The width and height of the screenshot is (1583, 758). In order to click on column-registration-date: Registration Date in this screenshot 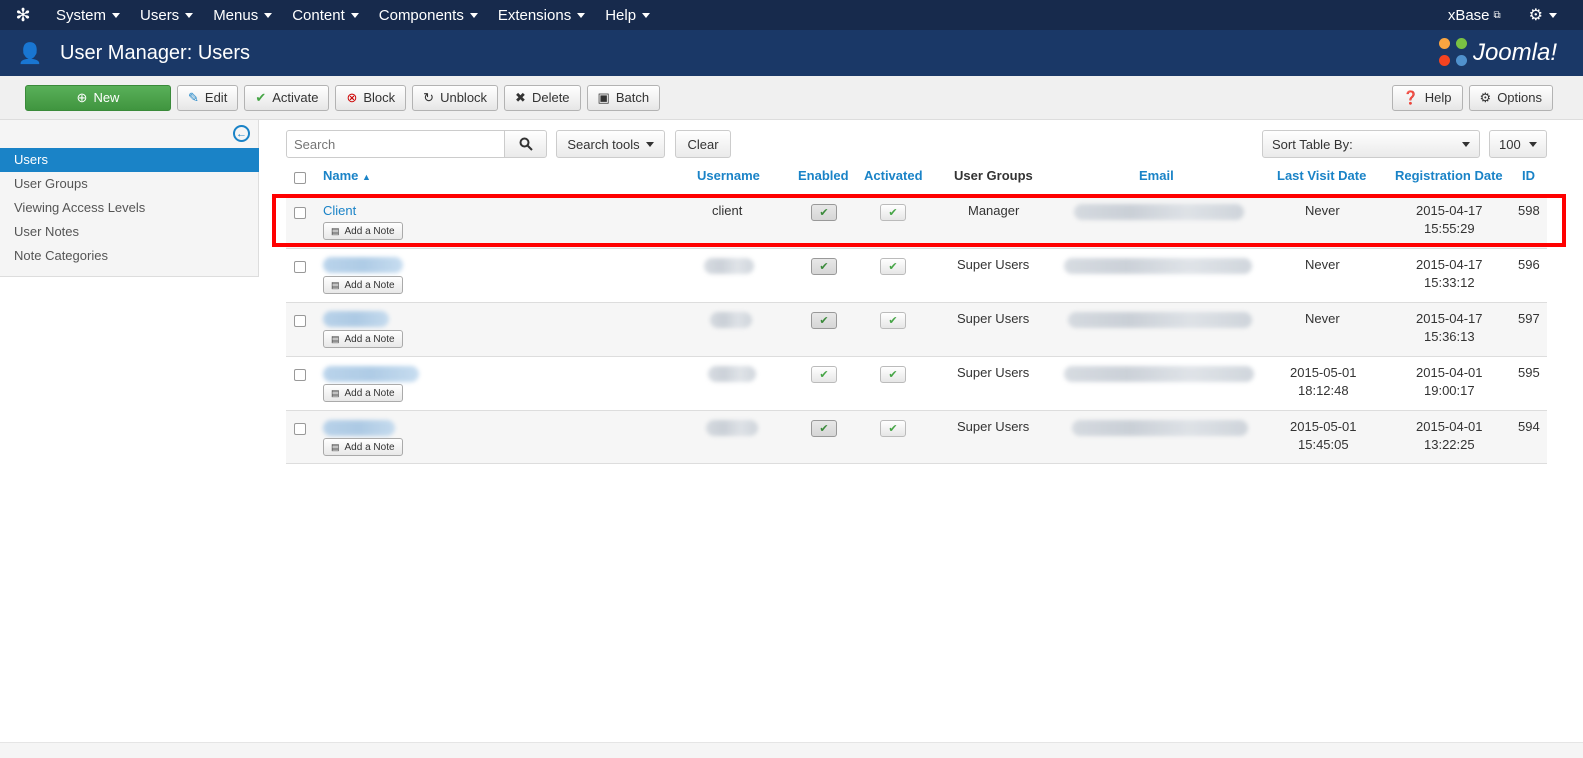, I will do `click(1449, 175)`.